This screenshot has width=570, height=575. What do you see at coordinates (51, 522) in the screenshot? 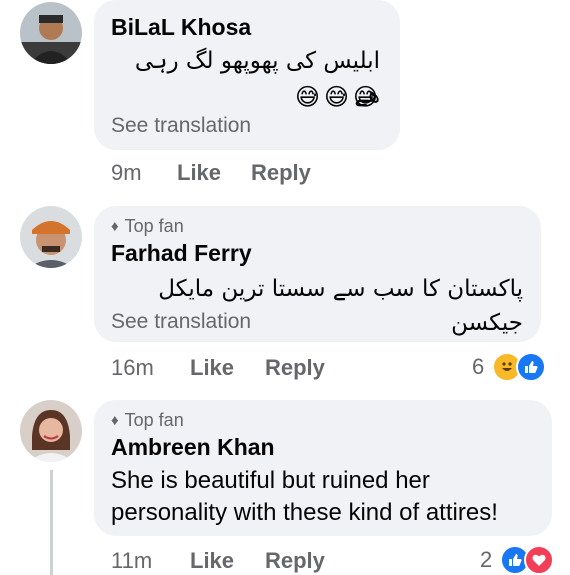
I see `reply-thread-line` at bounding box center [51, 522].